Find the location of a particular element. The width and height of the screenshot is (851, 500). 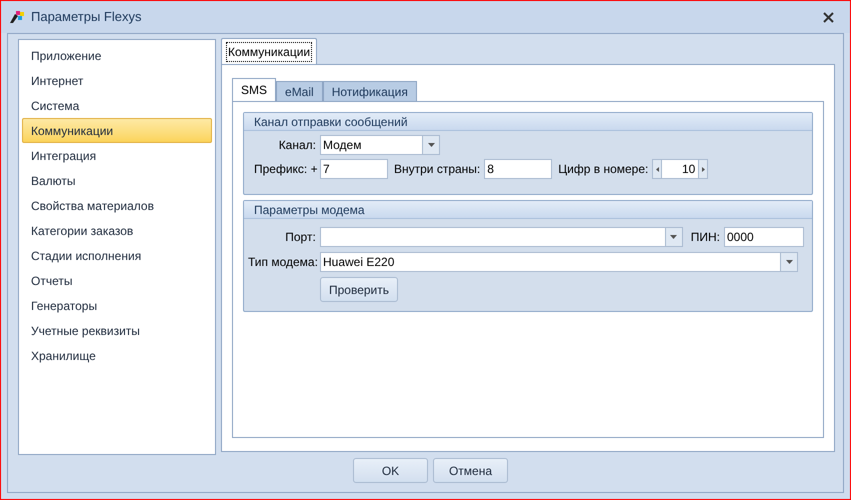

increment-arrow-icon is located at coordinates (703, 169).